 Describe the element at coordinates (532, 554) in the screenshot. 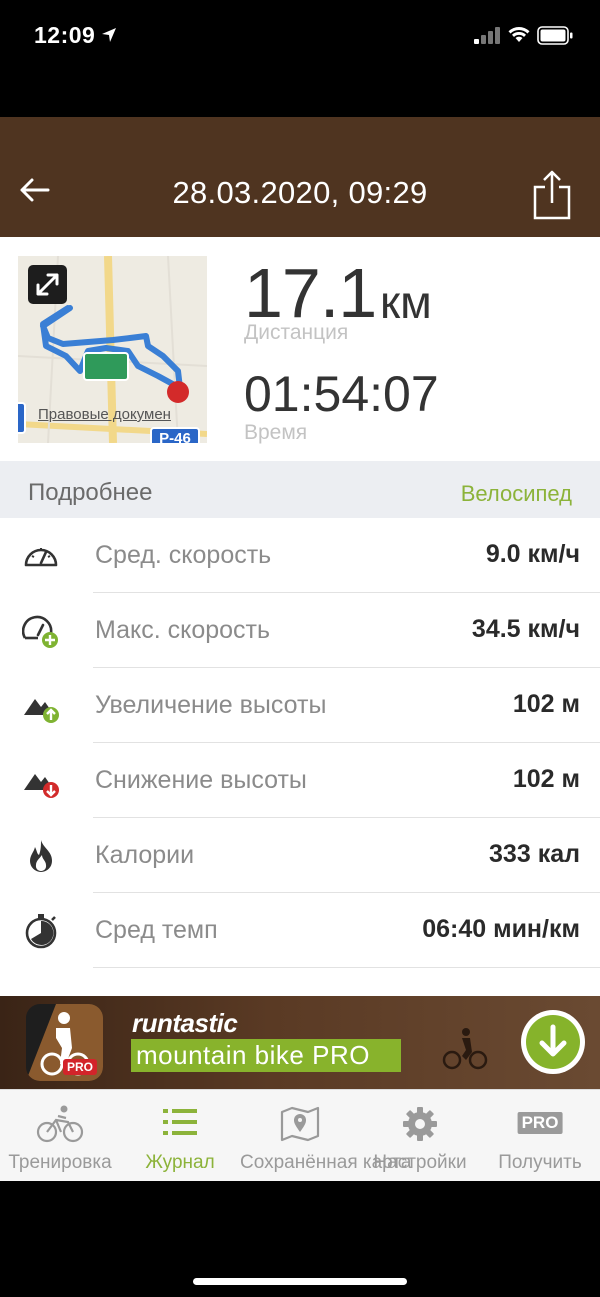

I see `stat-value: 9.0 км/ч` at that location.